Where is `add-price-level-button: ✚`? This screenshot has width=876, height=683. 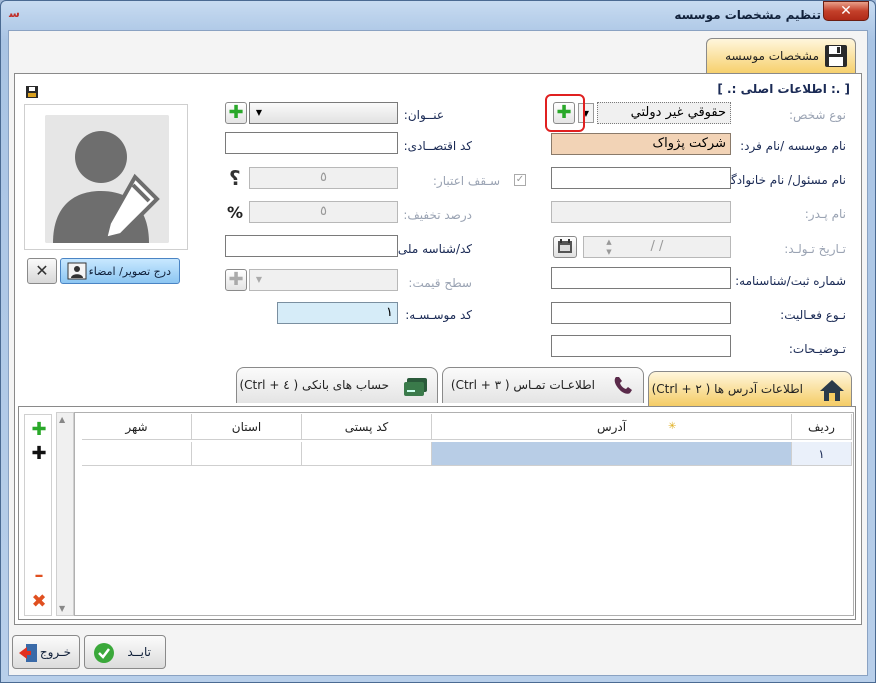 add-price-level-button: ✚ is located at coordinates (236, 280).